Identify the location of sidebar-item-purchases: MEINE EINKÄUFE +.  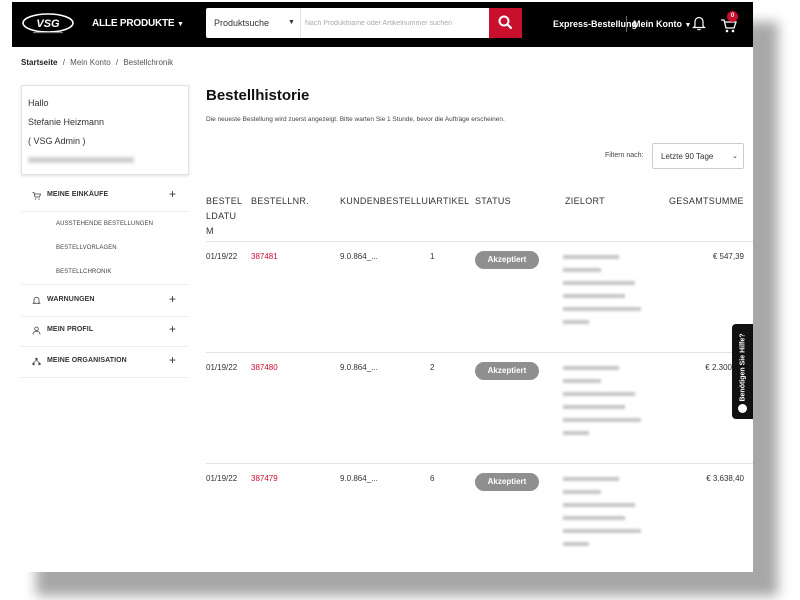
(104, 196).